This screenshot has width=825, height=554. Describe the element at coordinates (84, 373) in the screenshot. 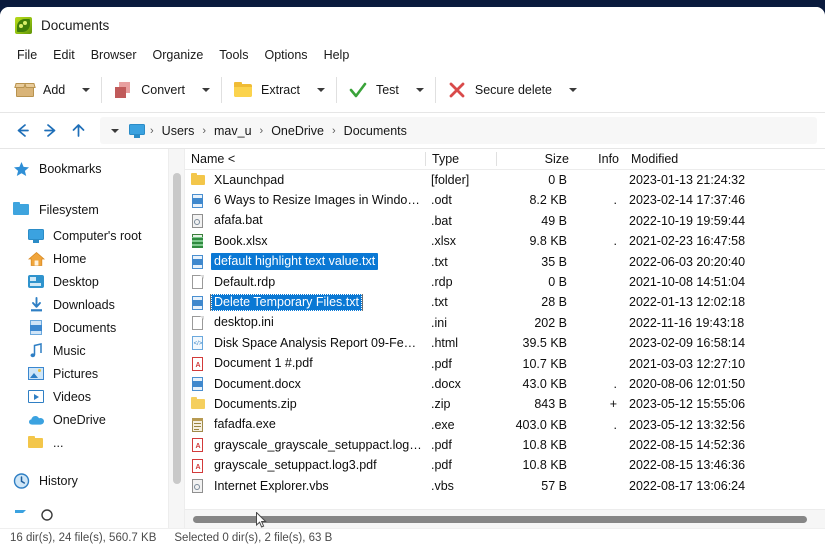

I see `sidebar-item-pictures: Pictures` at that location.